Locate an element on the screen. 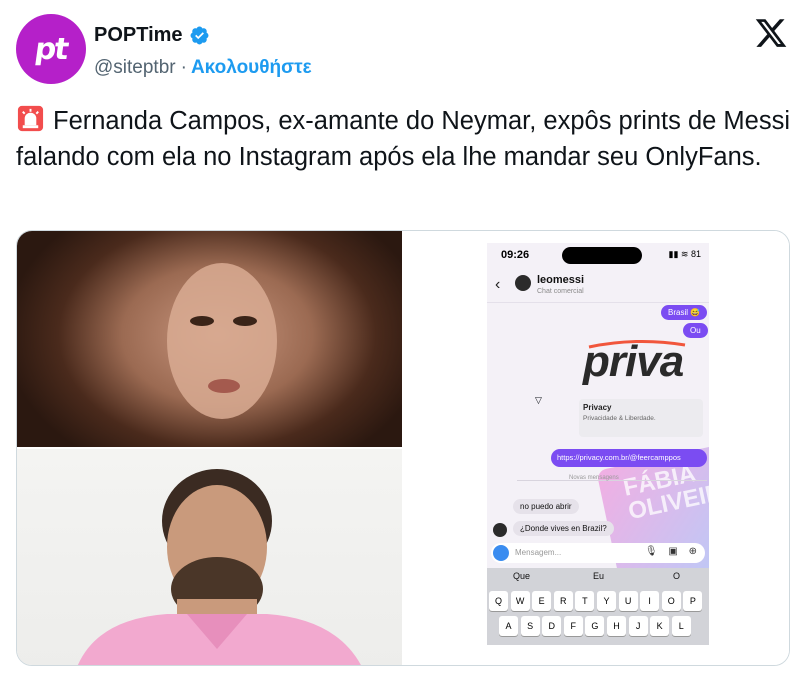 The height and width of the screenshot is (673, 806). account-avatar: pt is located at coordinates (51, 49).